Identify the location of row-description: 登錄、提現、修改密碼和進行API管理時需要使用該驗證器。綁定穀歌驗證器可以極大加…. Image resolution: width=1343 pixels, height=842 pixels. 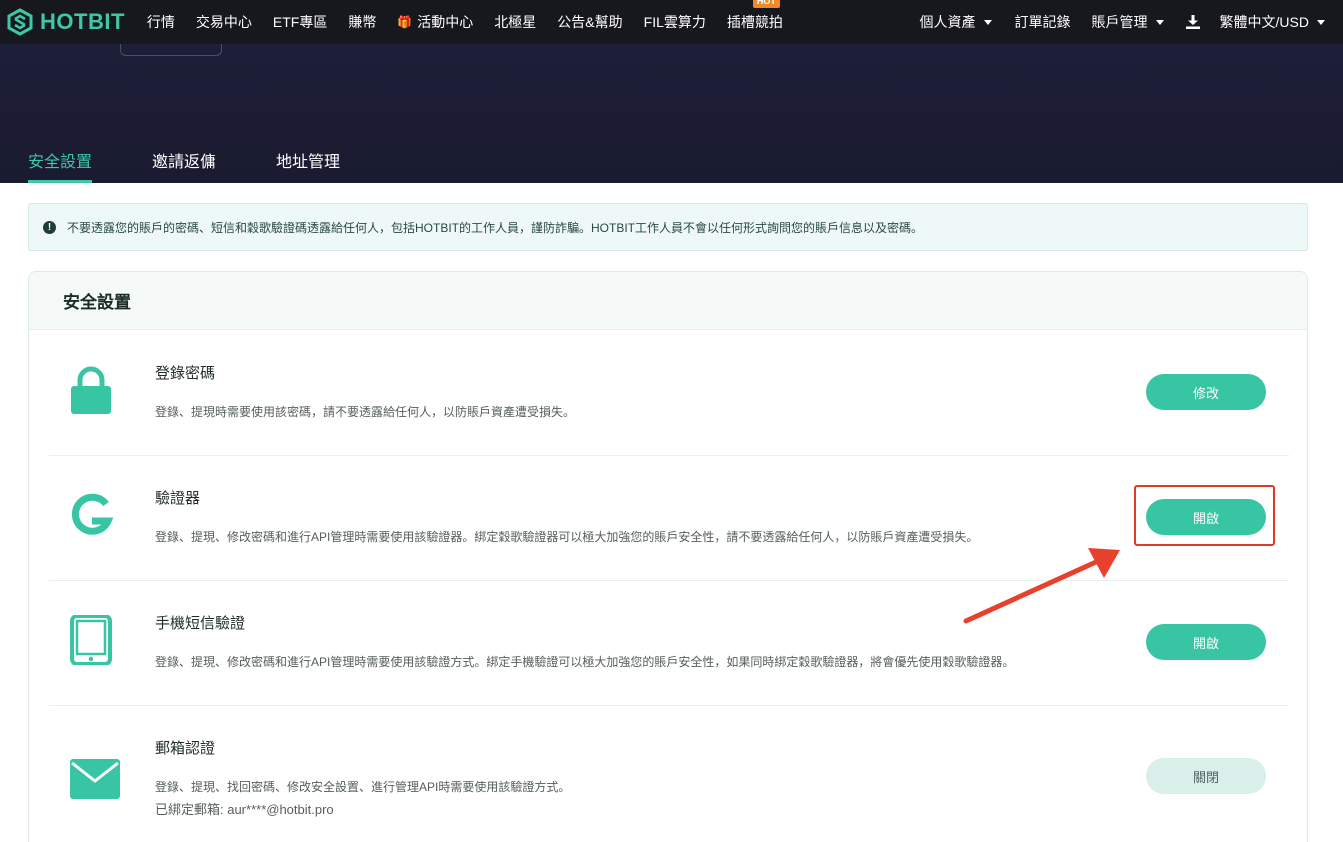
(567, 537).